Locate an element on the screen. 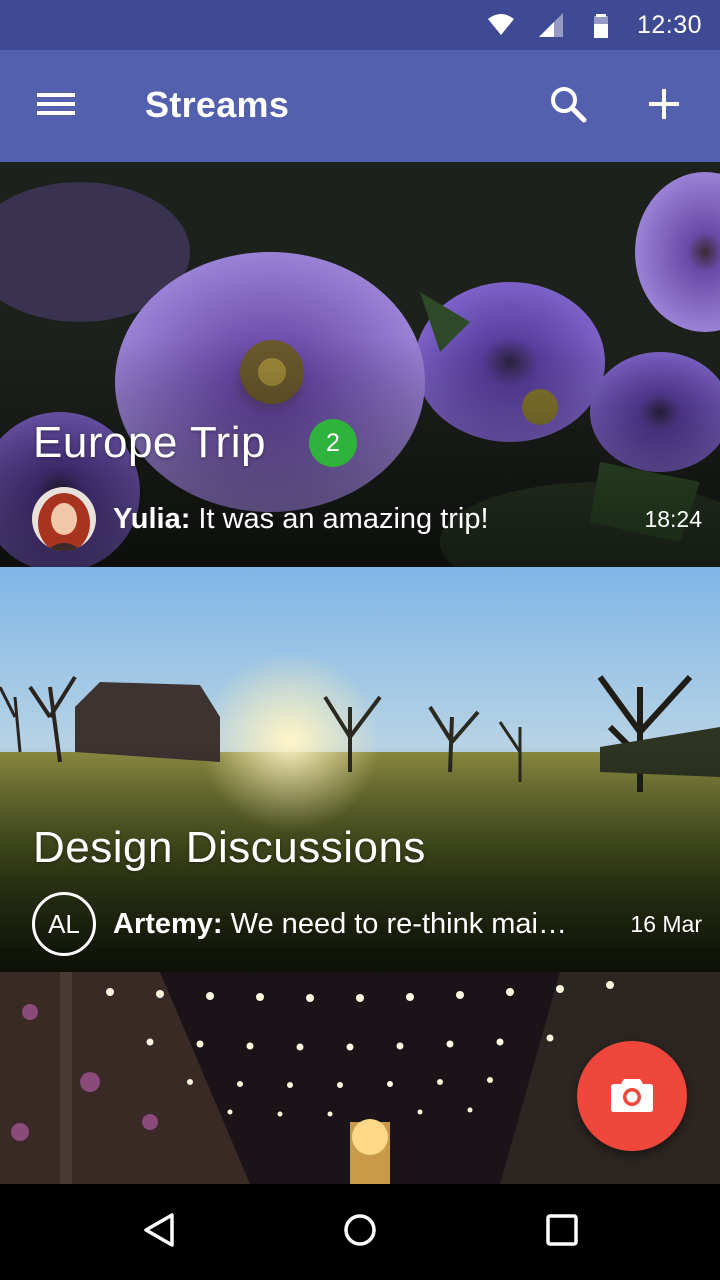 The image size is (720, 1280). message-preview: It was an amazing trip! is located at coordinates (339, 518).